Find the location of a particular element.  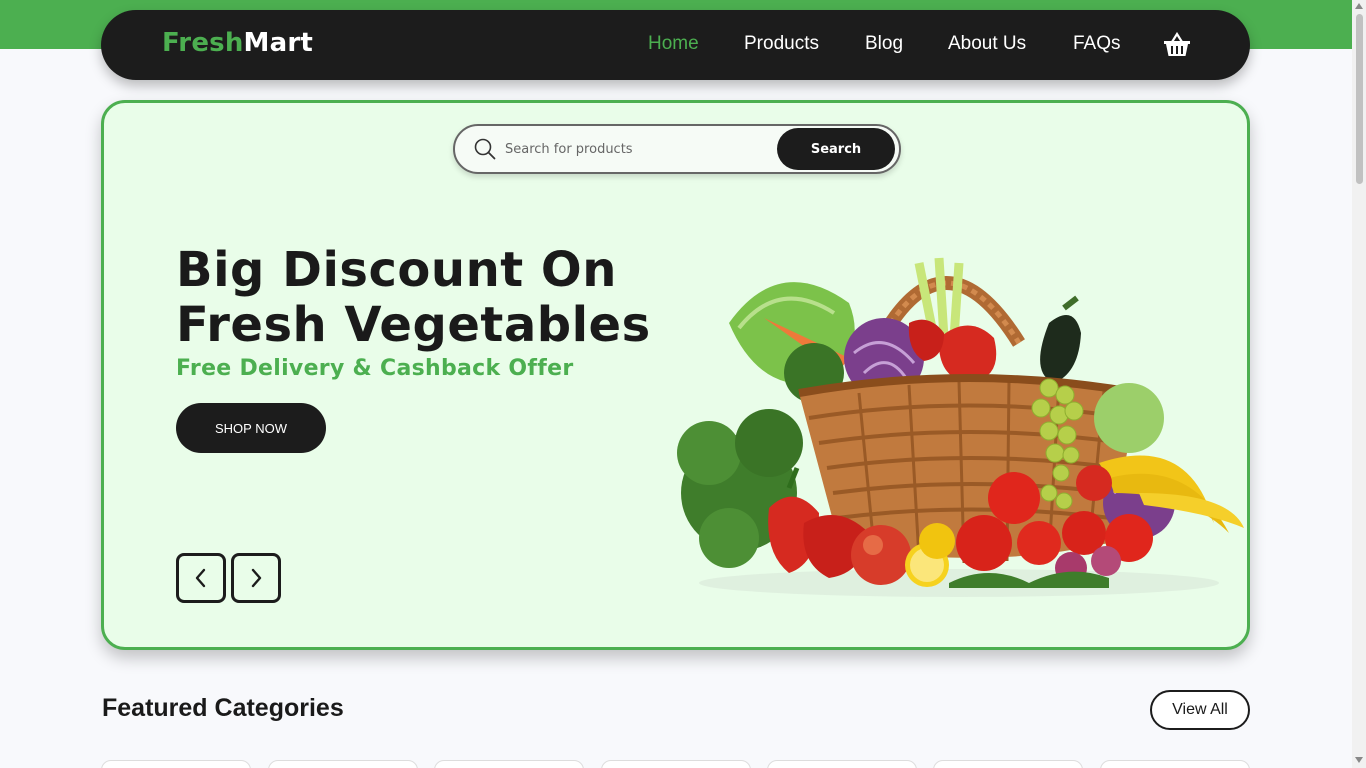

search-bar: Search is located at coordinates (677, 149).